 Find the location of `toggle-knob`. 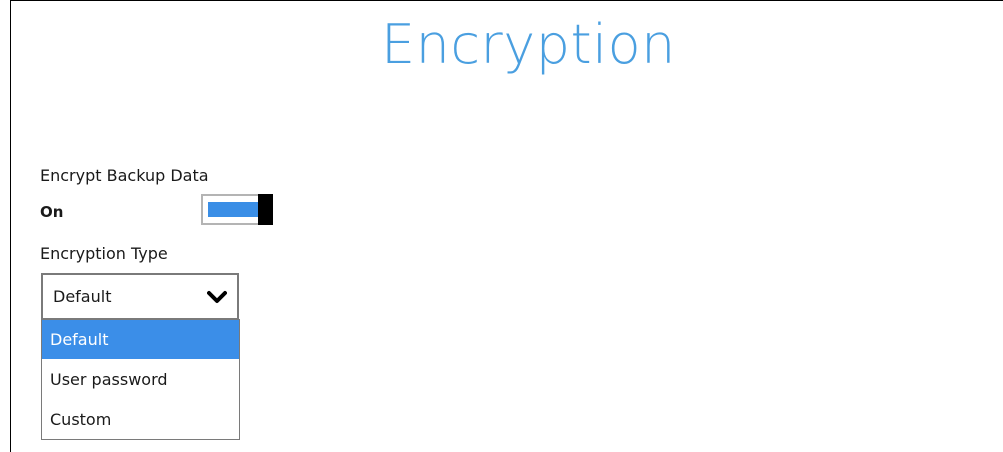

toggle-knob is located at coordinates (265, 209).